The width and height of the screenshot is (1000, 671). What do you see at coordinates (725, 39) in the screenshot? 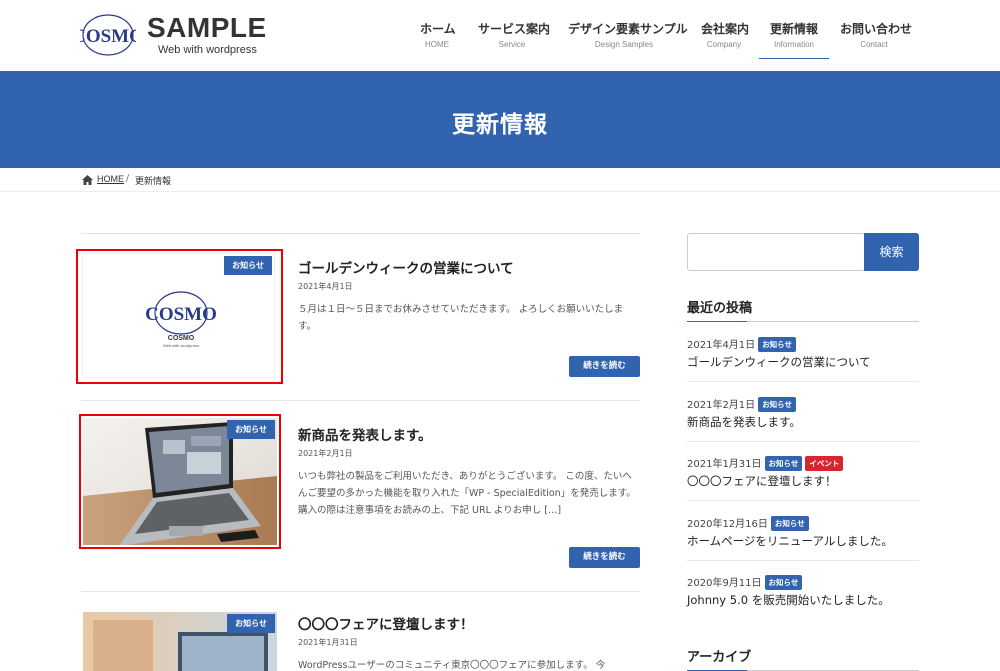
I see `nav-item-company: 会社案内 Company` at bounding box center [725, 39].